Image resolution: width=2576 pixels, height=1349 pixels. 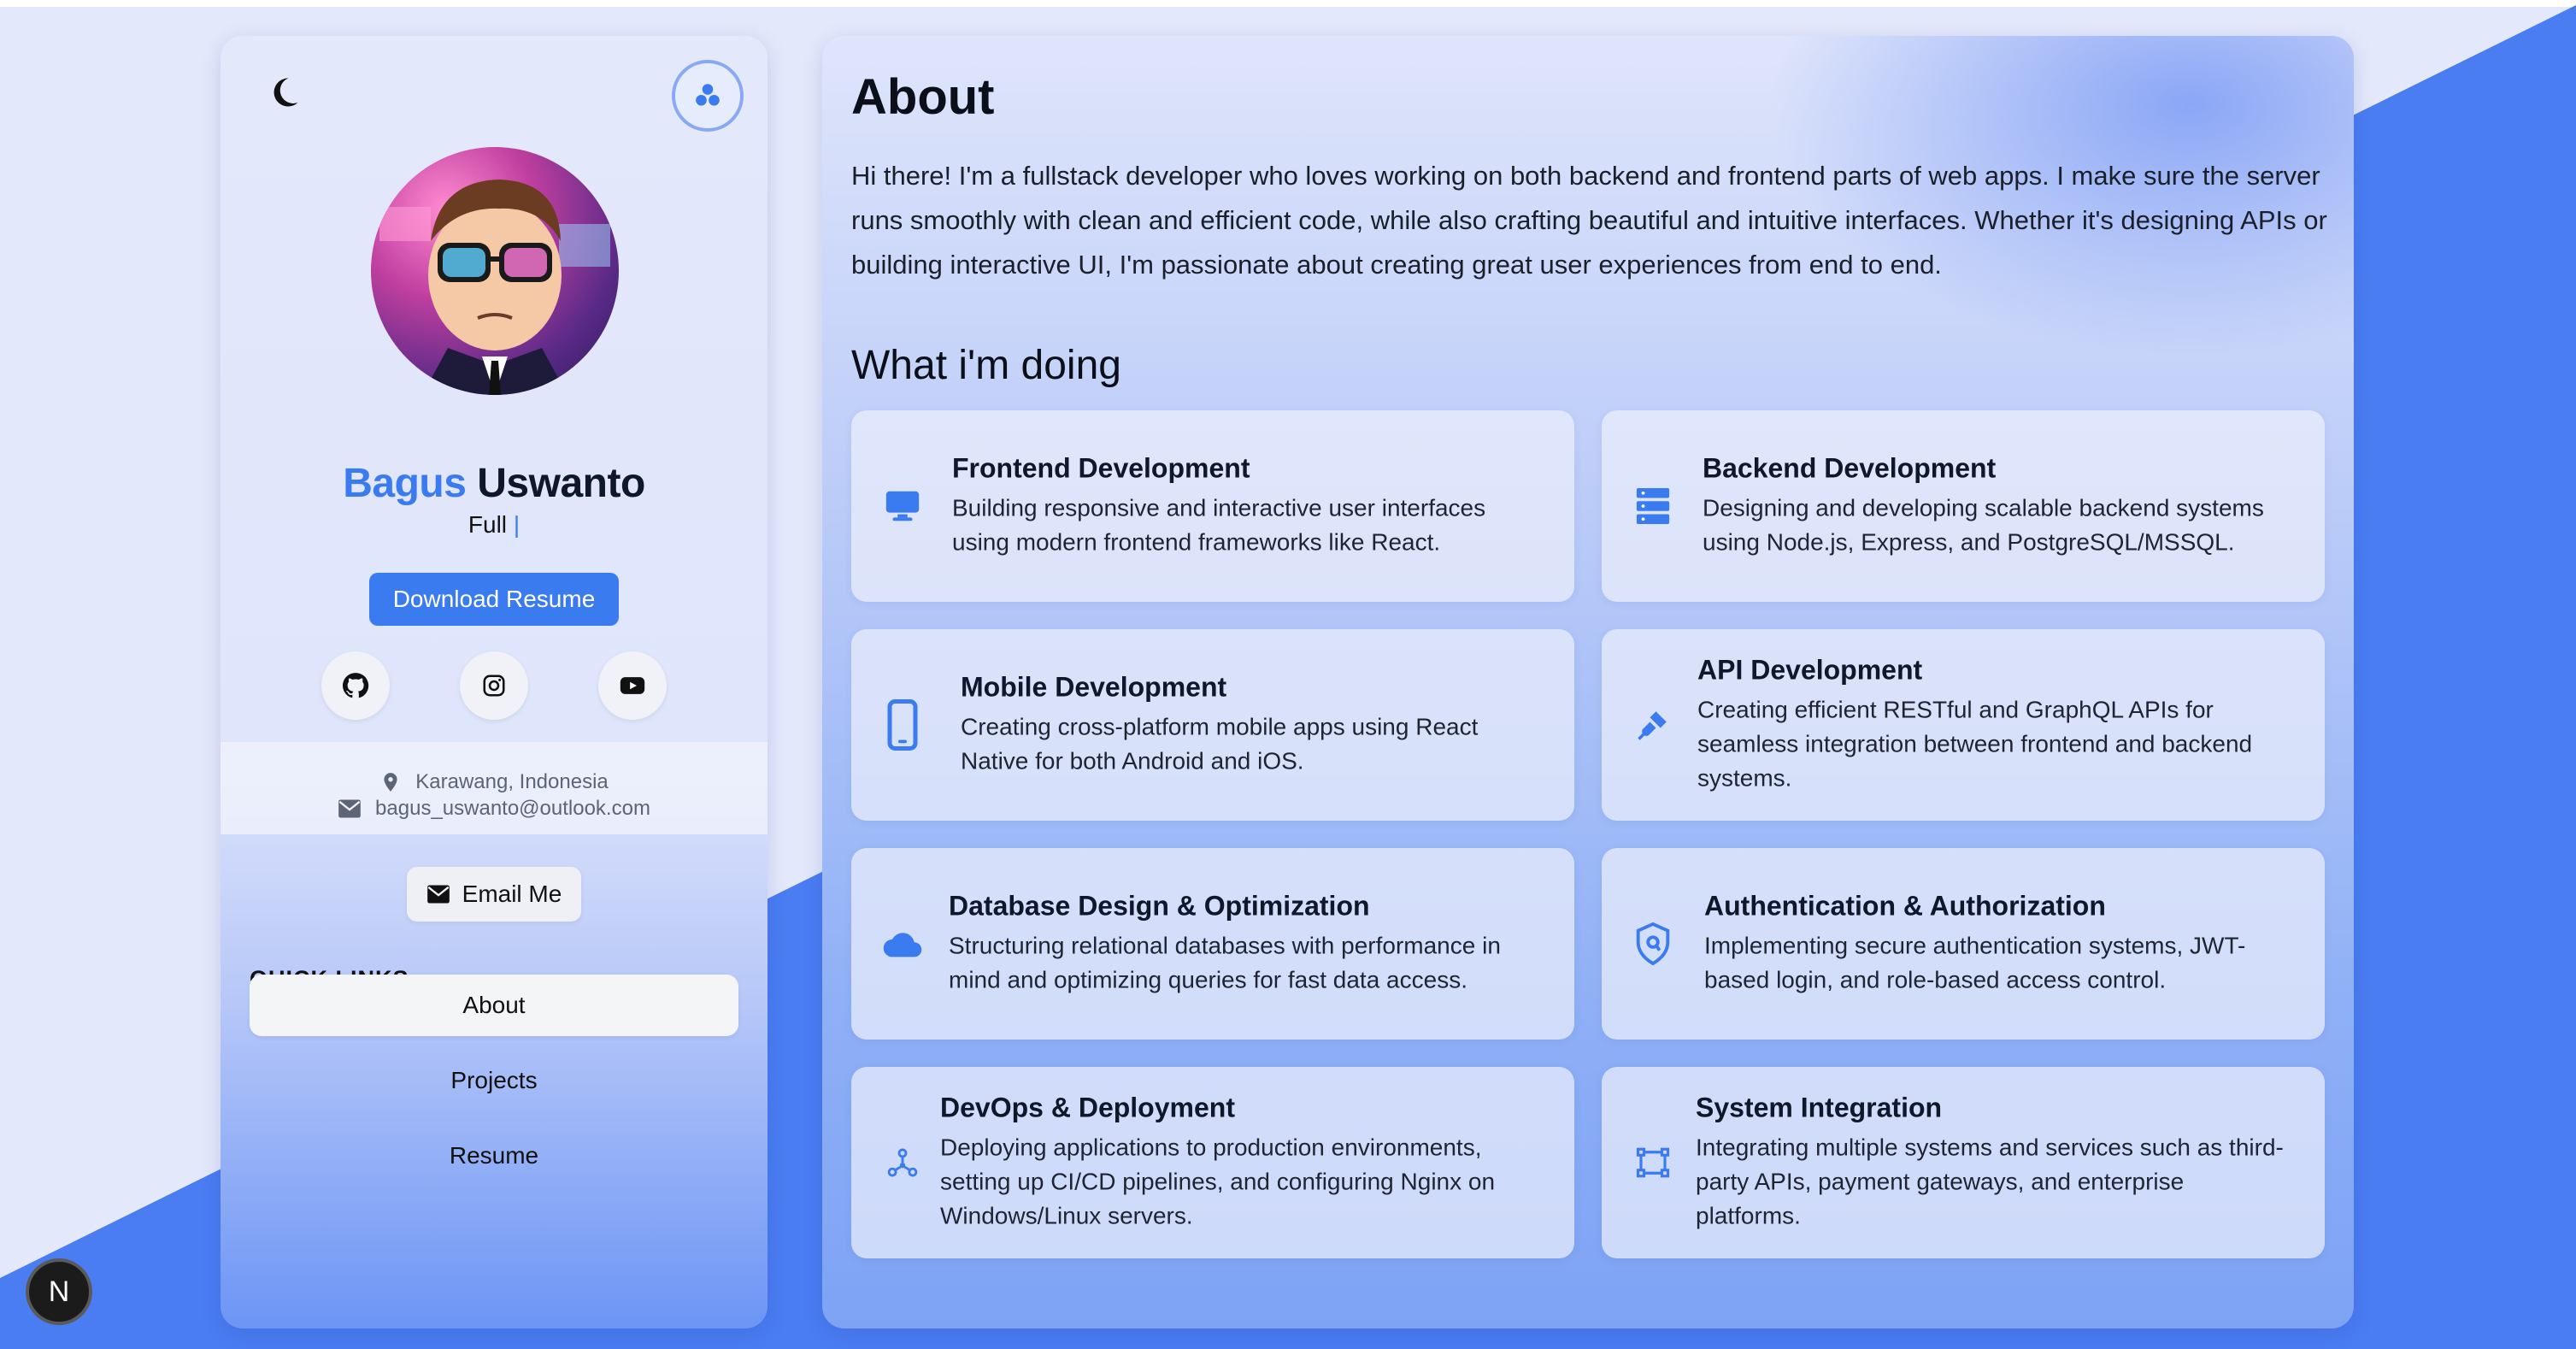 I want to click on avatar, so click(x=495, y=271).